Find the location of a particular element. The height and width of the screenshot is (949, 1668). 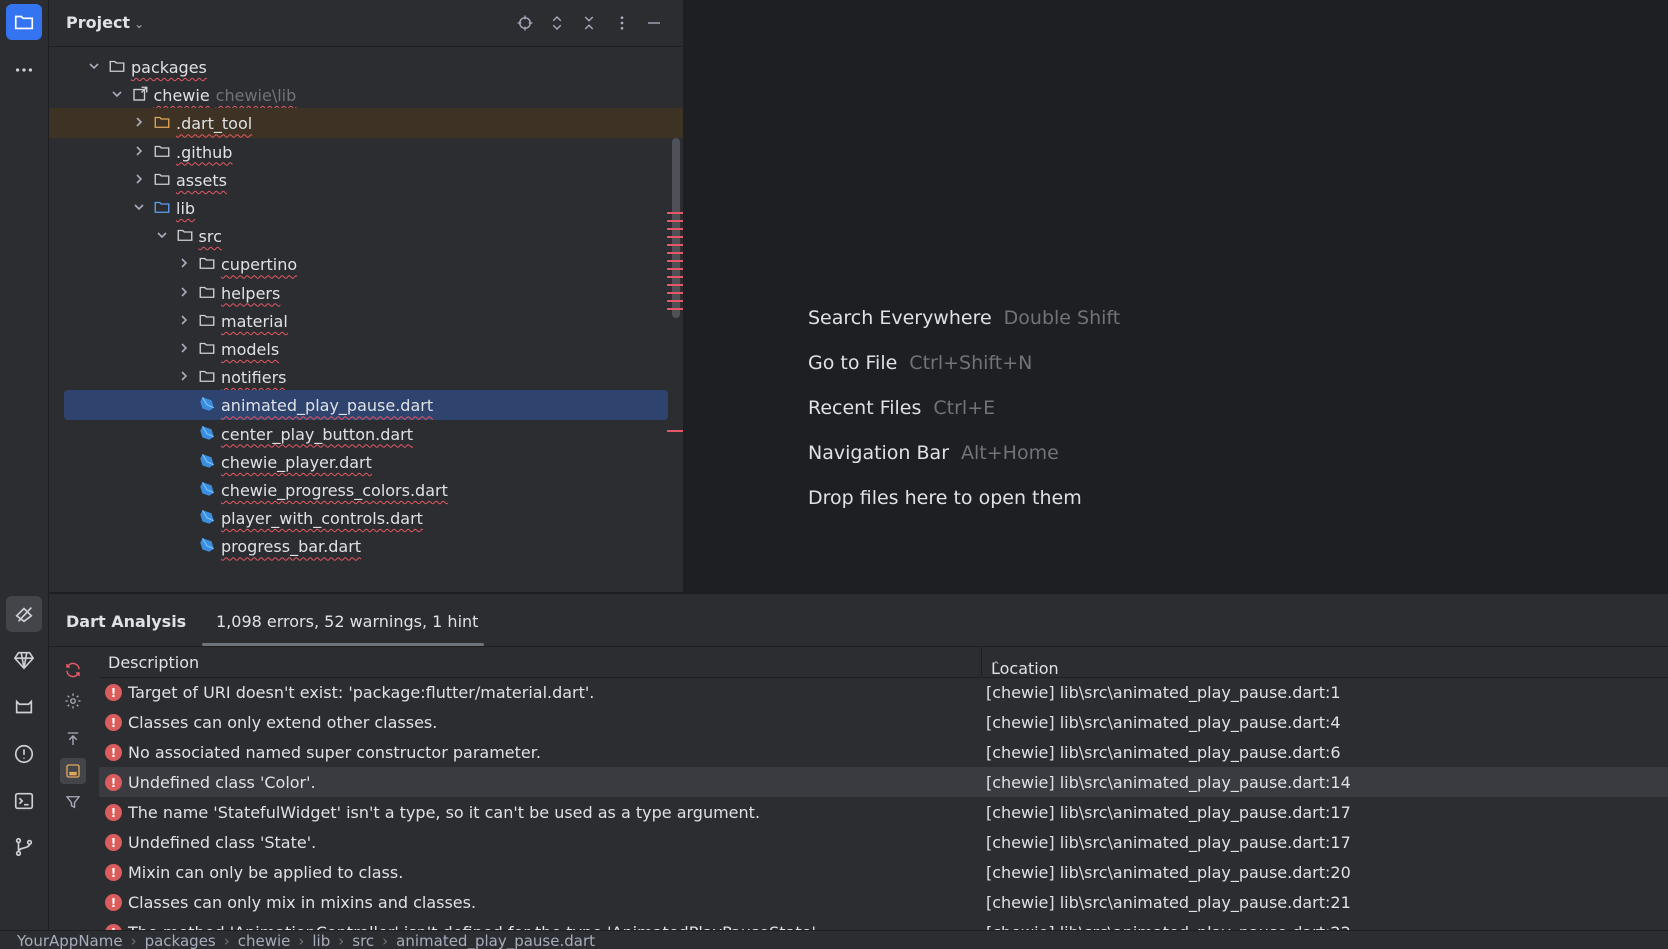

tree-folder-item: assets is located at coordinates (366, 180).